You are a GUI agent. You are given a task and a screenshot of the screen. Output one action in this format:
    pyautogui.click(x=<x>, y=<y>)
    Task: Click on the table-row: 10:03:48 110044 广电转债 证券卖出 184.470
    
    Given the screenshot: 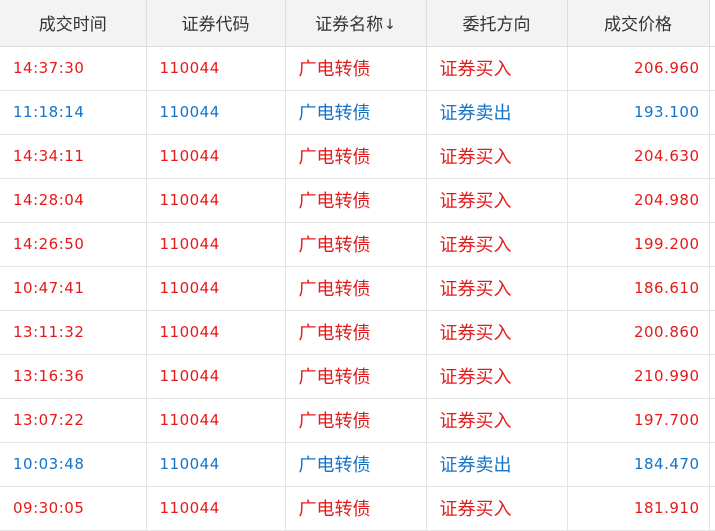 What is the action you would take?
    pyautogui.click(x=357, y=464)
    